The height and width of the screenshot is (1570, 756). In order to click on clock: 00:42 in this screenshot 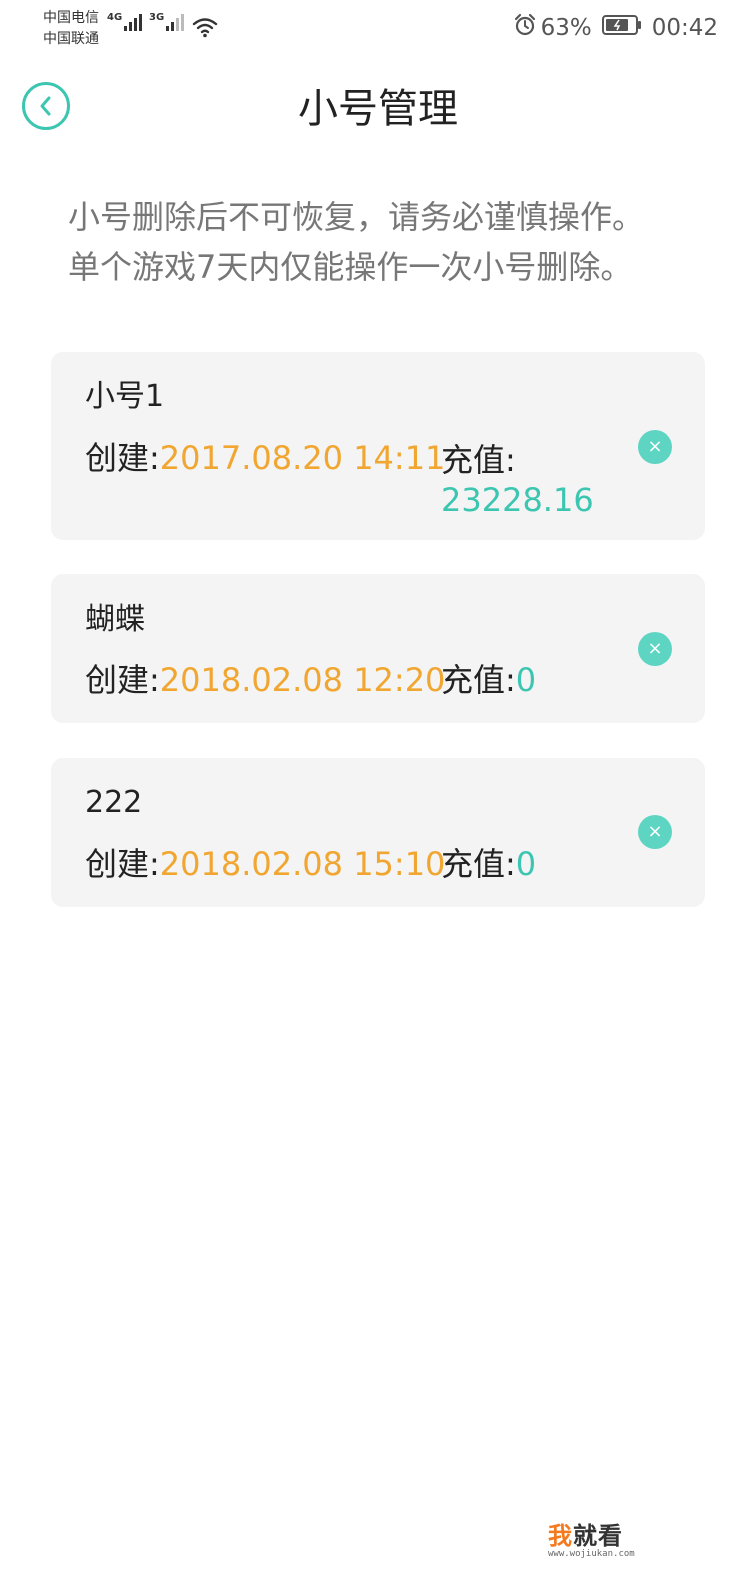, I will do `click(684, 28)`.